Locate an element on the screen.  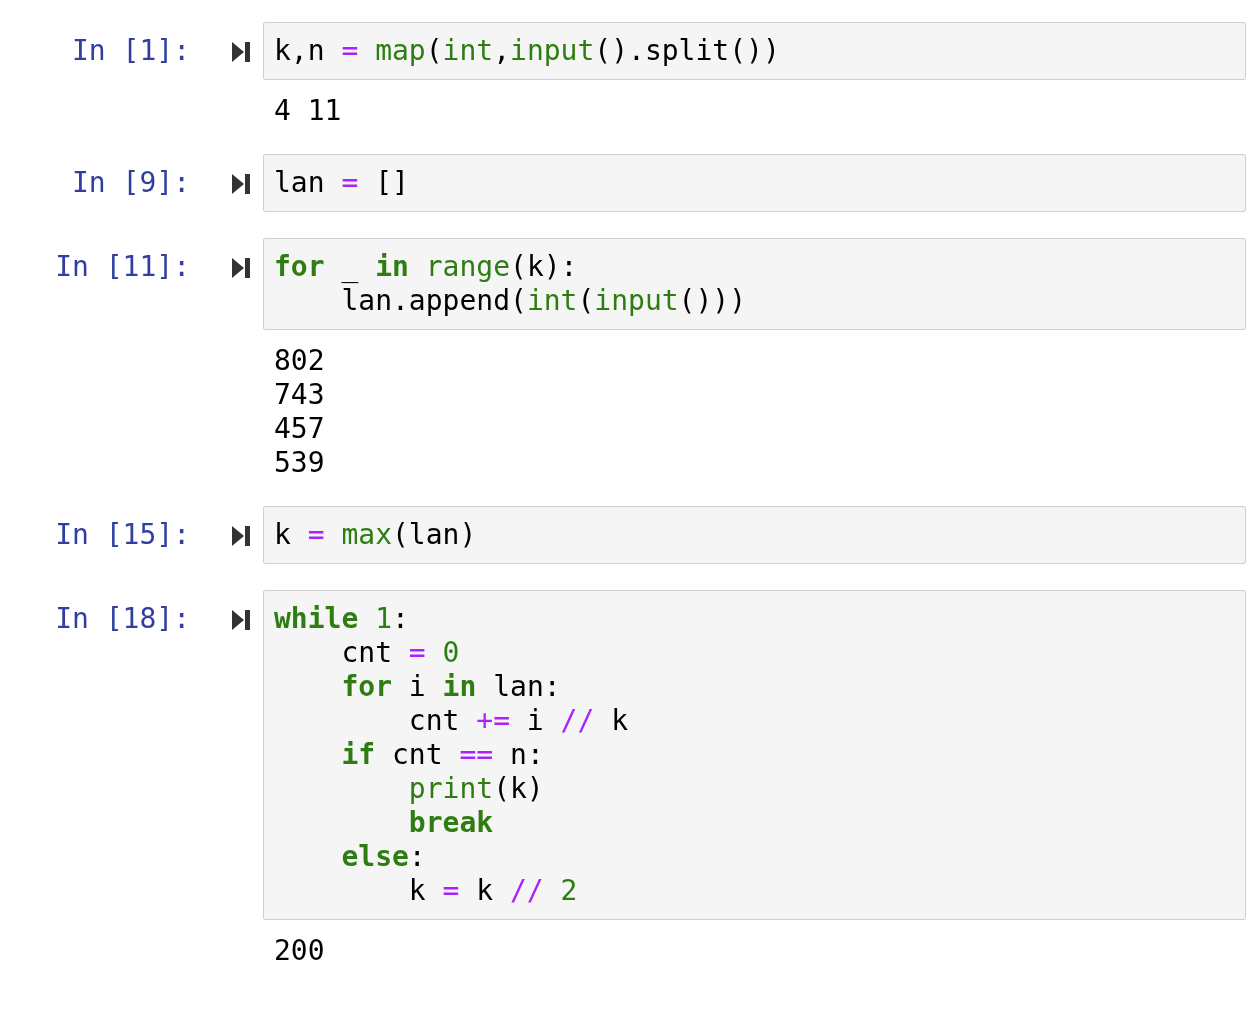
output-text: 457 is located at coordinates (299, 429).